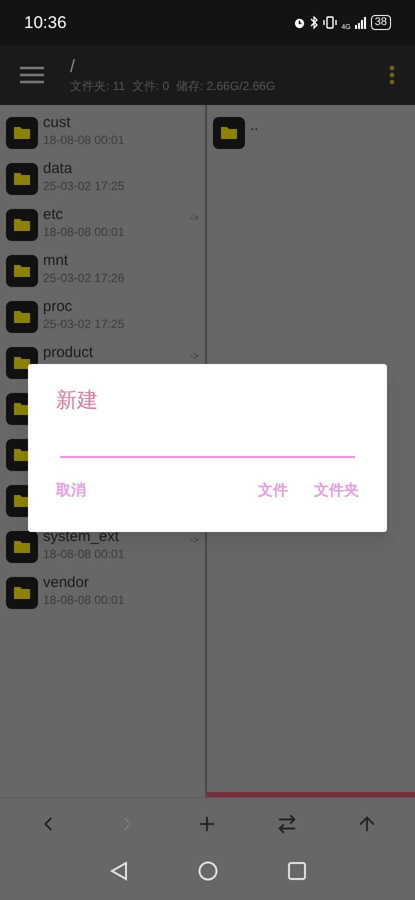  Describe the element at coordinates (45, 23) in the screenshot. I see `status-time: 10:36` at that location.